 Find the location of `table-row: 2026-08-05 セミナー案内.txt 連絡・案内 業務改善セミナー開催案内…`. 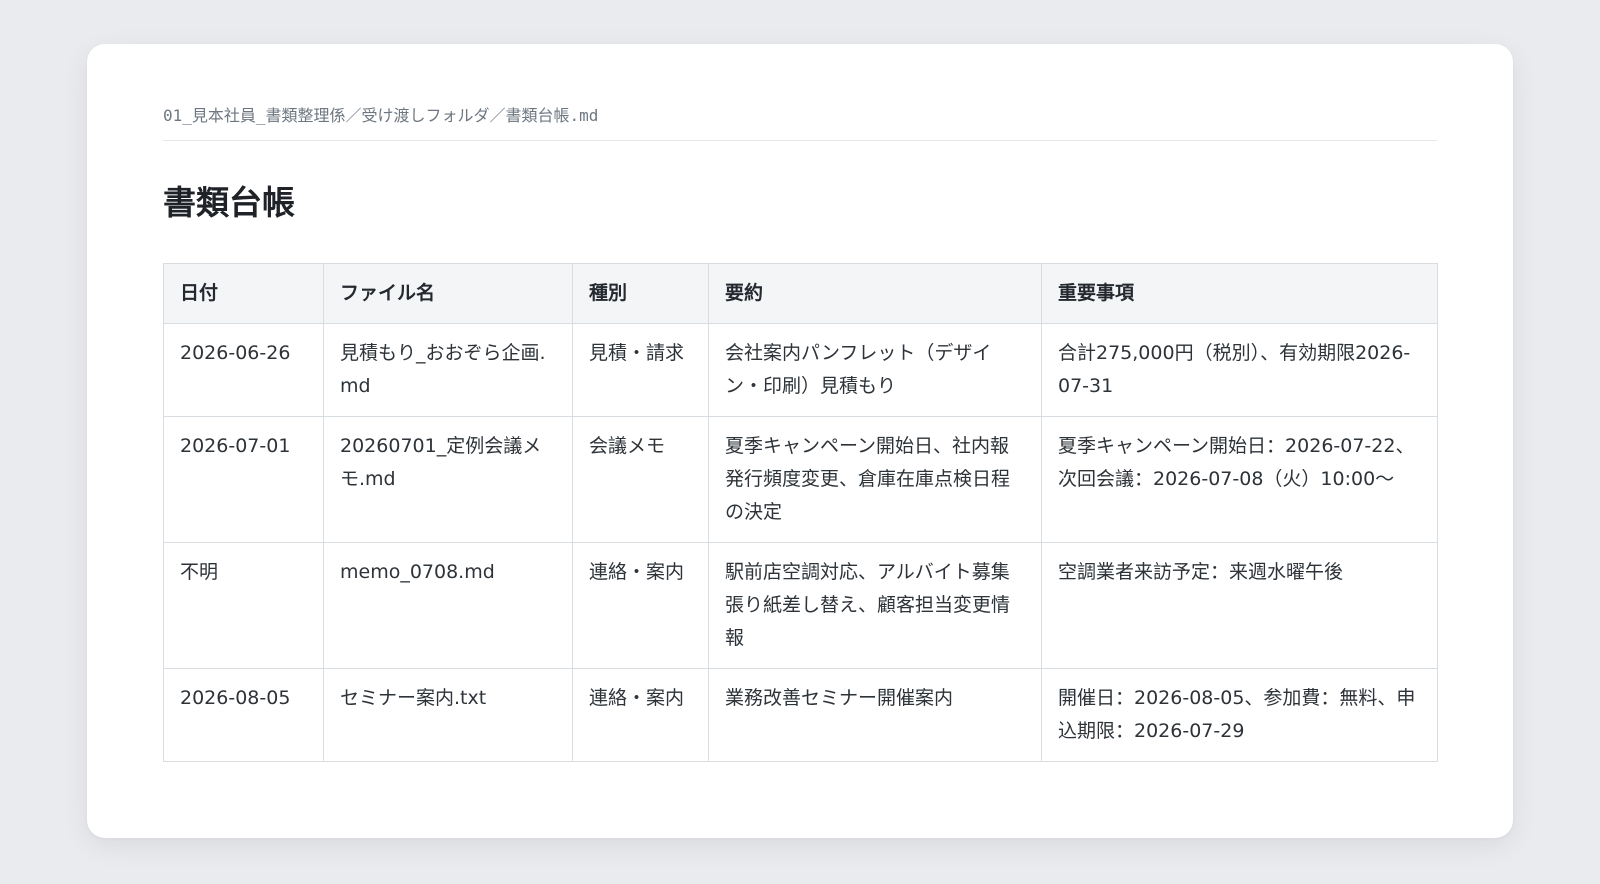

table-row: 2026-08-05 セミナー案内.txt 連絡・案内 業務改善セミナー開催案内… is located at coordinates (800, 715).